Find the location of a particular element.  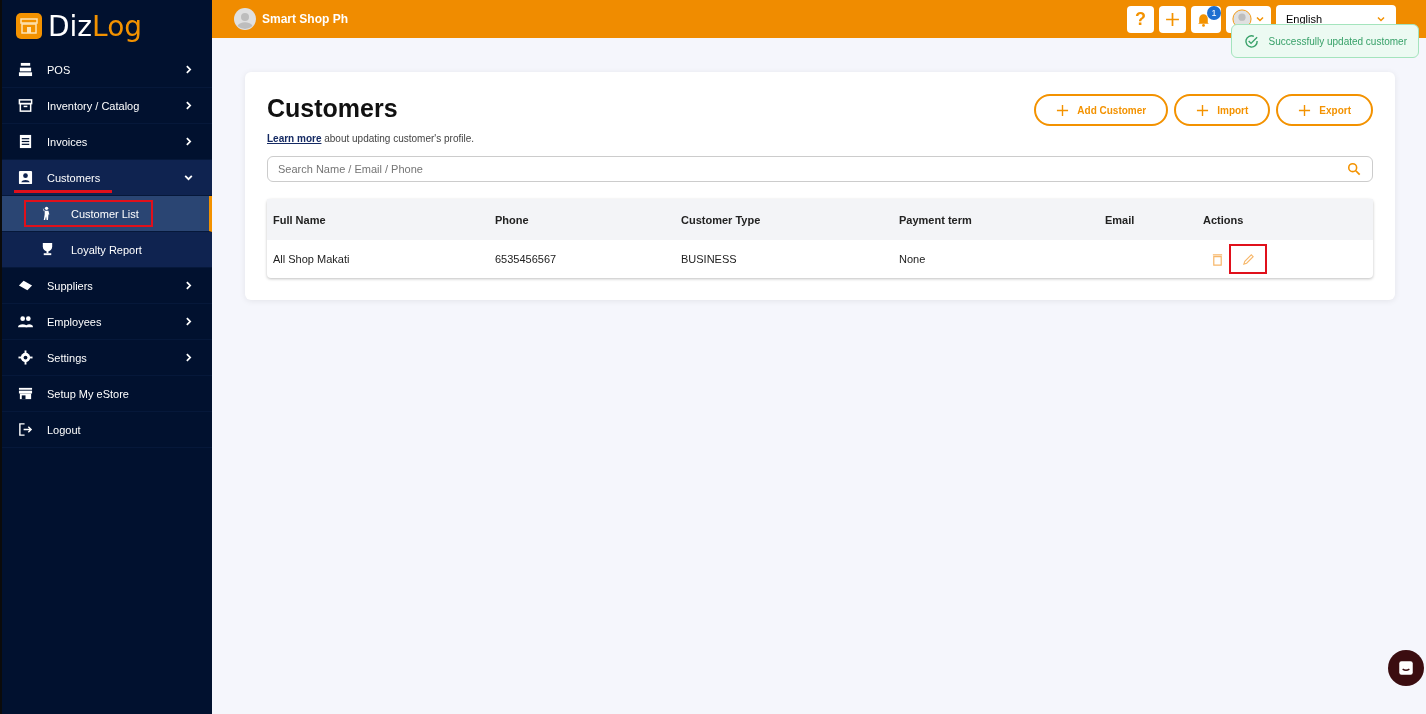

term-cell-text: None is located at coordinates (913, 259).